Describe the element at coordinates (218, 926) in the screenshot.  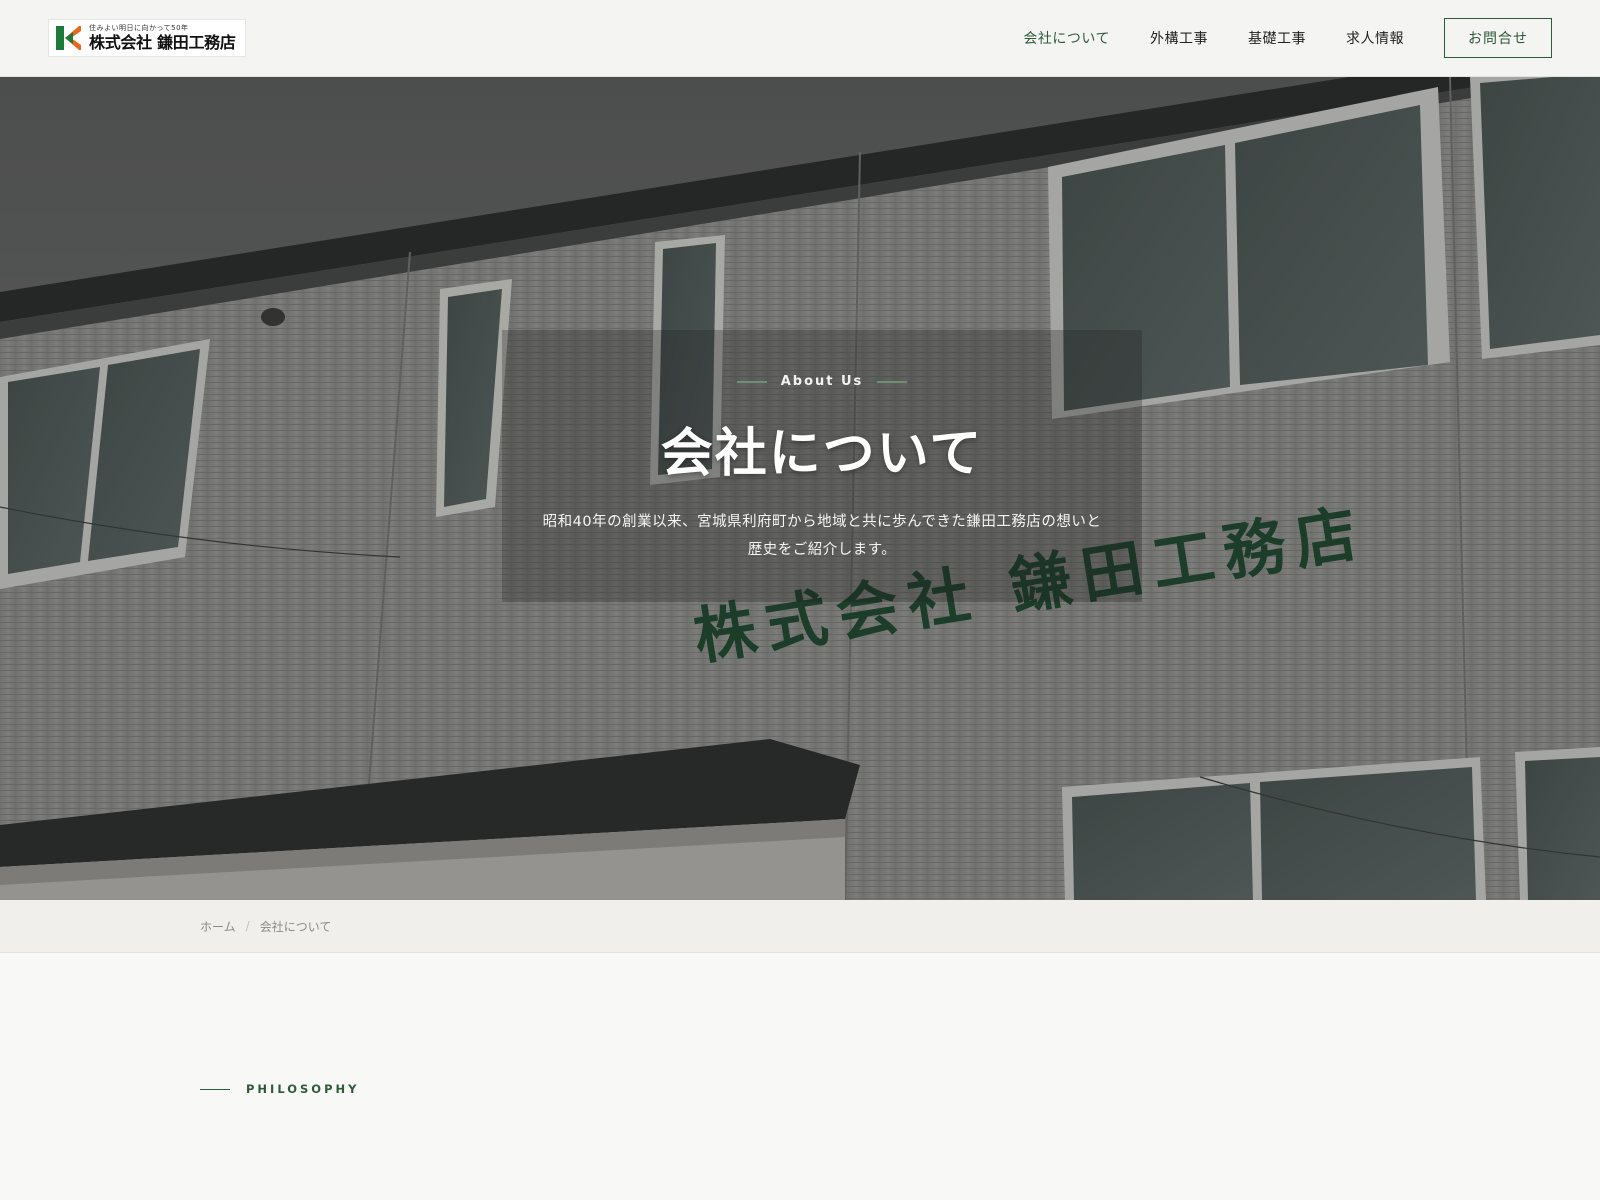
I see `breadcrumb-home-link: ホーム` at that location.